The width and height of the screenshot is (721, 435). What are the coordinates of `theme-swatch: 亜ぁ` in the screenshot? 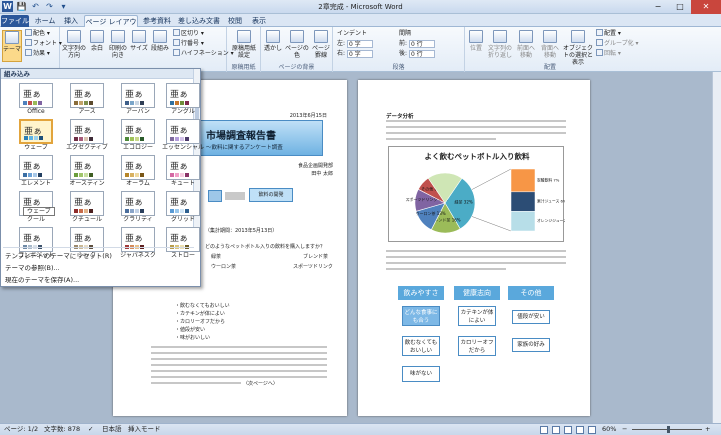 It's located at (87, 95).